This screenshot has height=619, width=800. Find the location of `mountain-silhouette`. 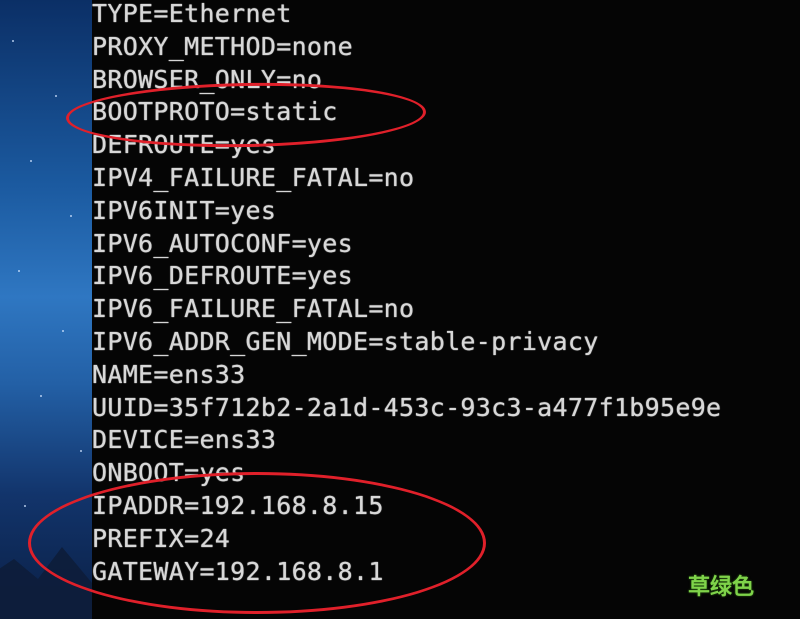

mountain-silhouette is located at coordinates (46, 583).